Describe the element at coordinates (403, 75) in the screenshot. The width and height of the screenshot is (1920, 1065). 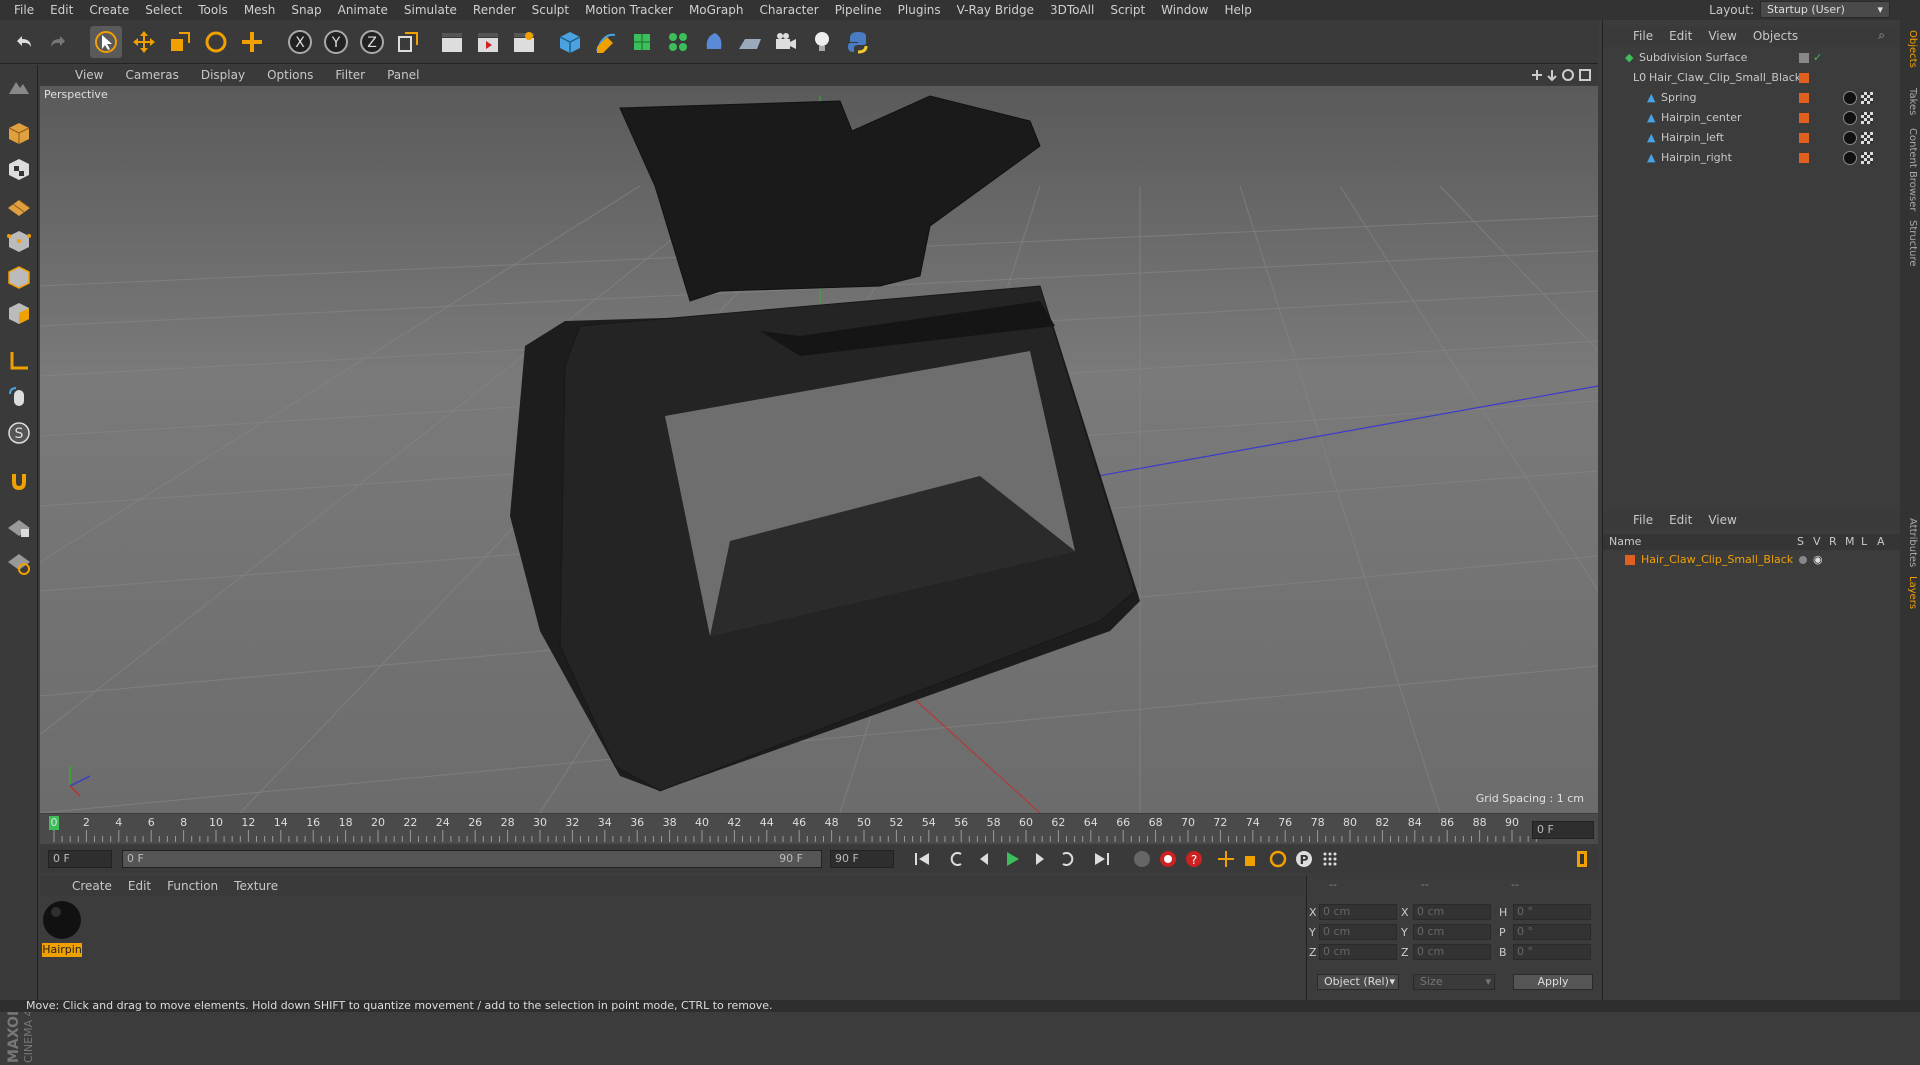
I see `viewport-menu-panel: Panel` at that location.